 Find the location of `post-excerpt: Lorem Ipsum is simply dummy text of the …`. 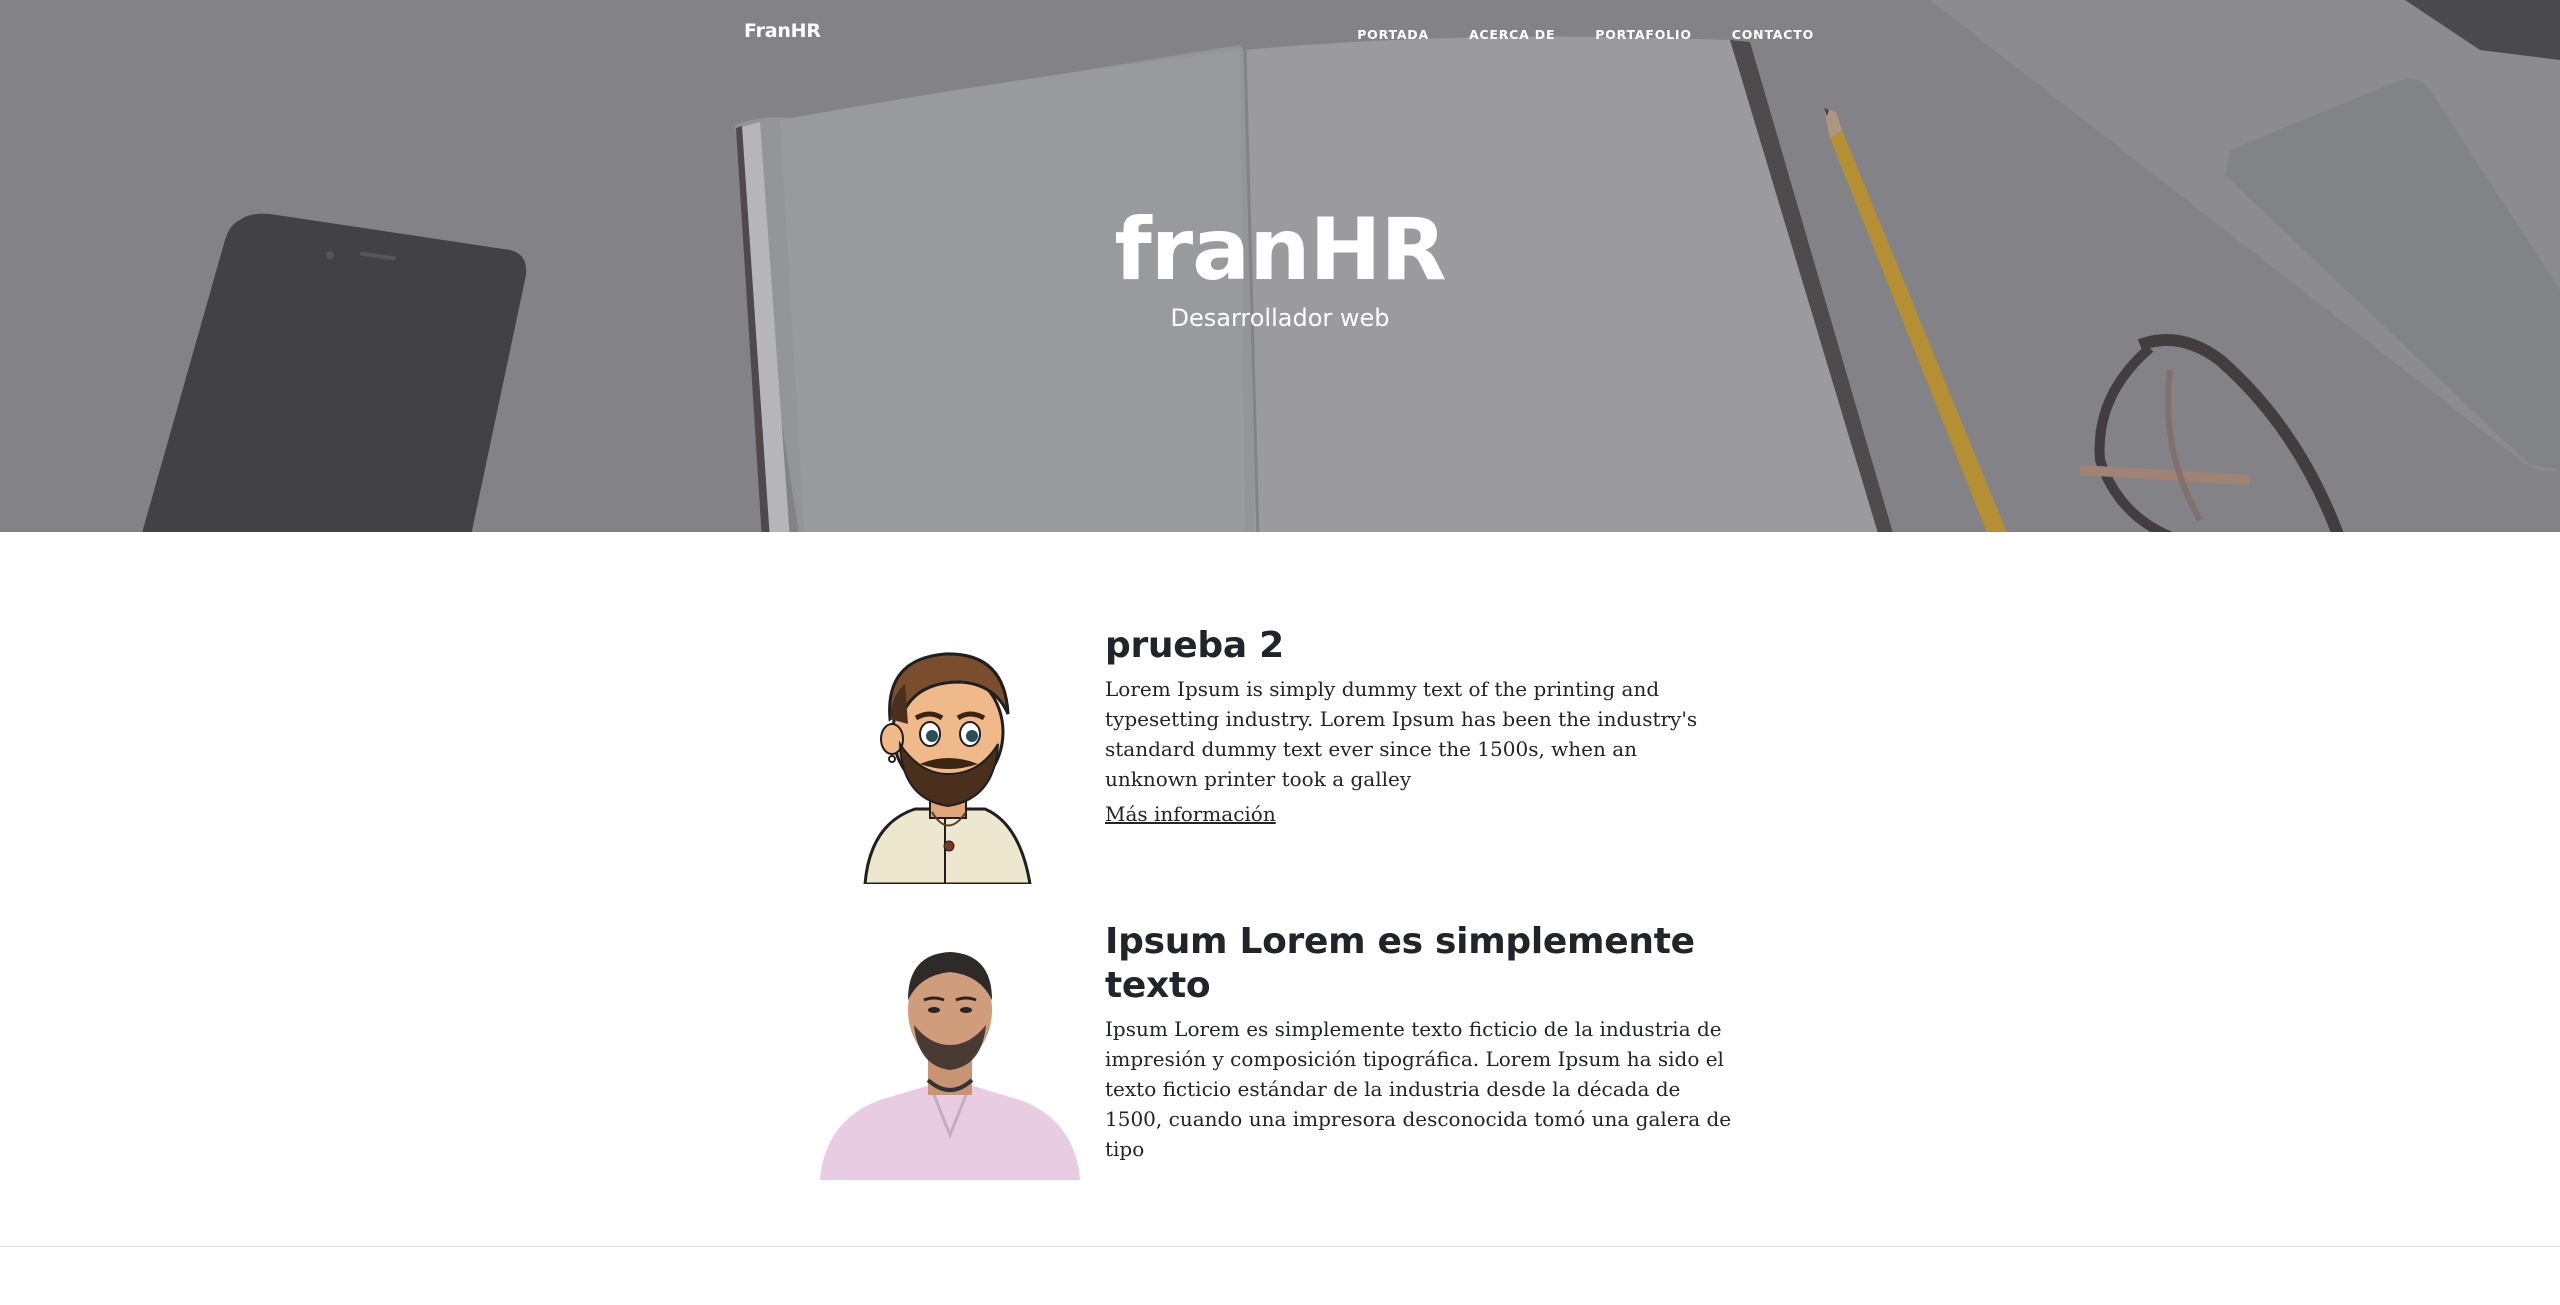

post-excerpt: Lorem Ipsum is simply dummy text of the … is located at coordinates (1401, 734).